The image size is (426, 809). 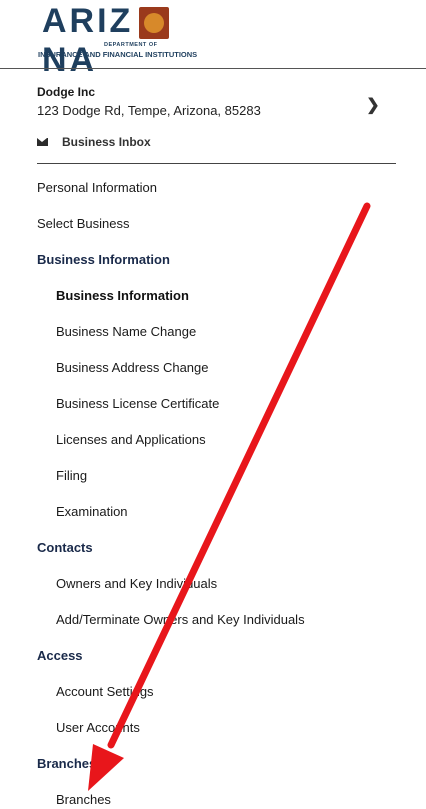 What do you see at coordinates (122, 296) in the screenshot?
I see `nav-business-information: Business Information` at bounding box center [122, 296].